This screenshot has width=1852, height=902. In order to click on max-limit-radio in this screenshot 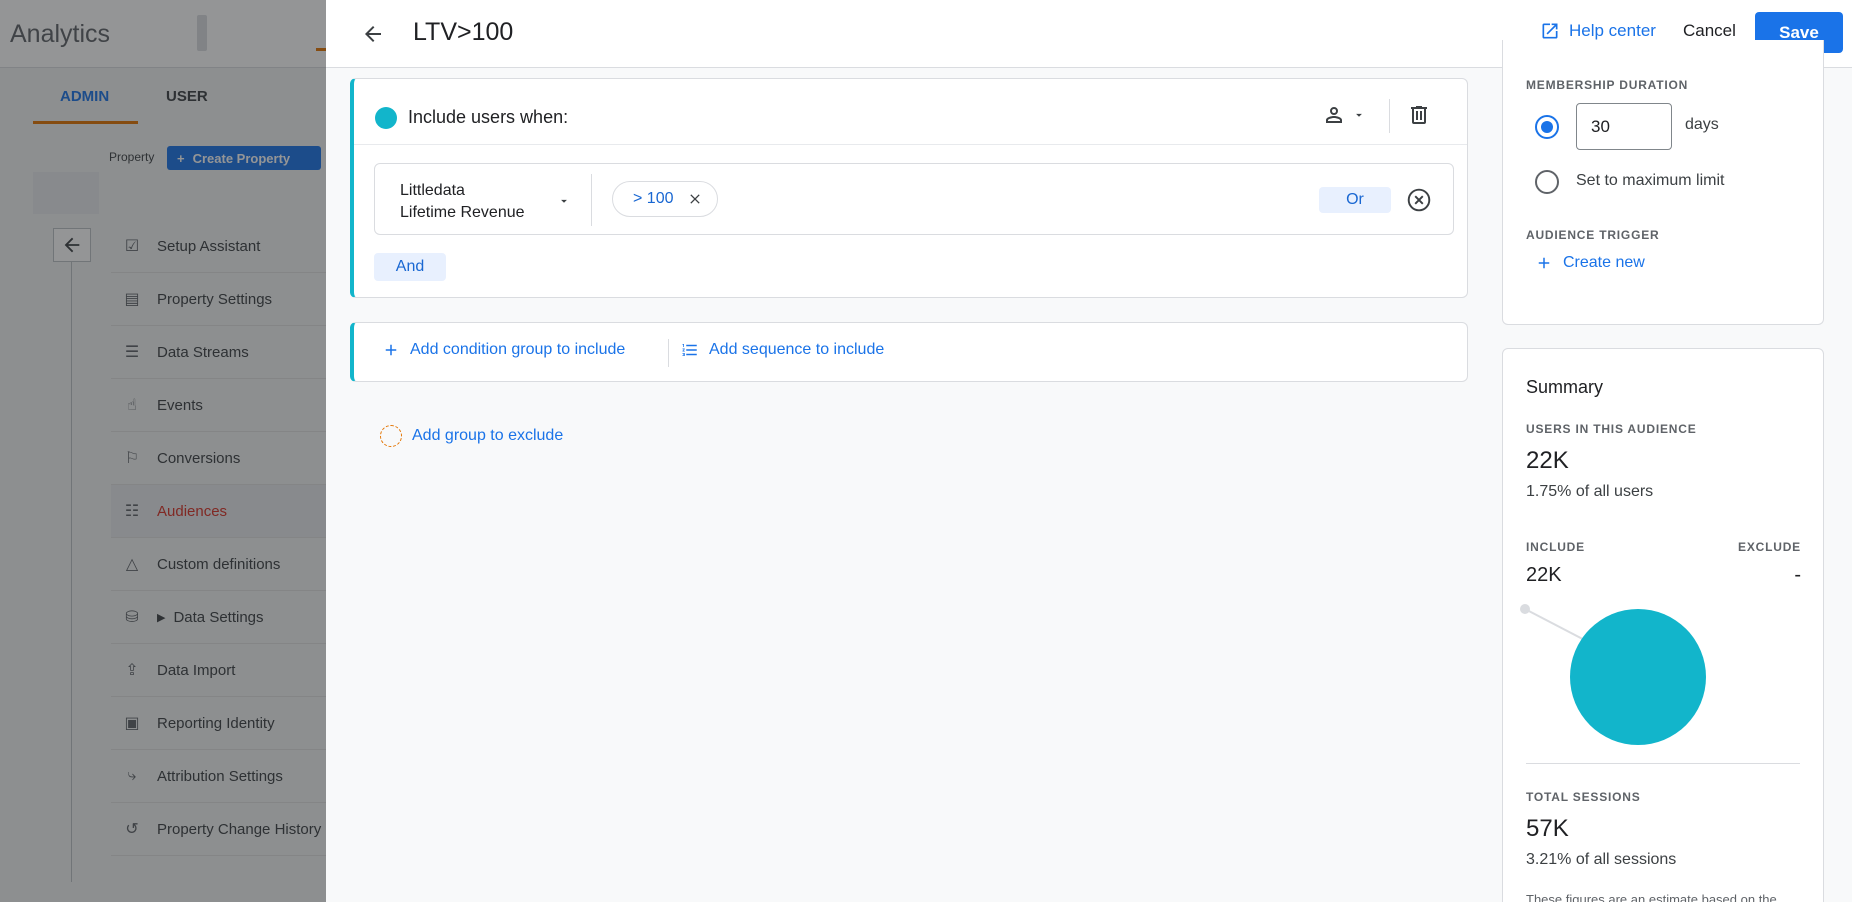, I will do `click(1547, 182)`.